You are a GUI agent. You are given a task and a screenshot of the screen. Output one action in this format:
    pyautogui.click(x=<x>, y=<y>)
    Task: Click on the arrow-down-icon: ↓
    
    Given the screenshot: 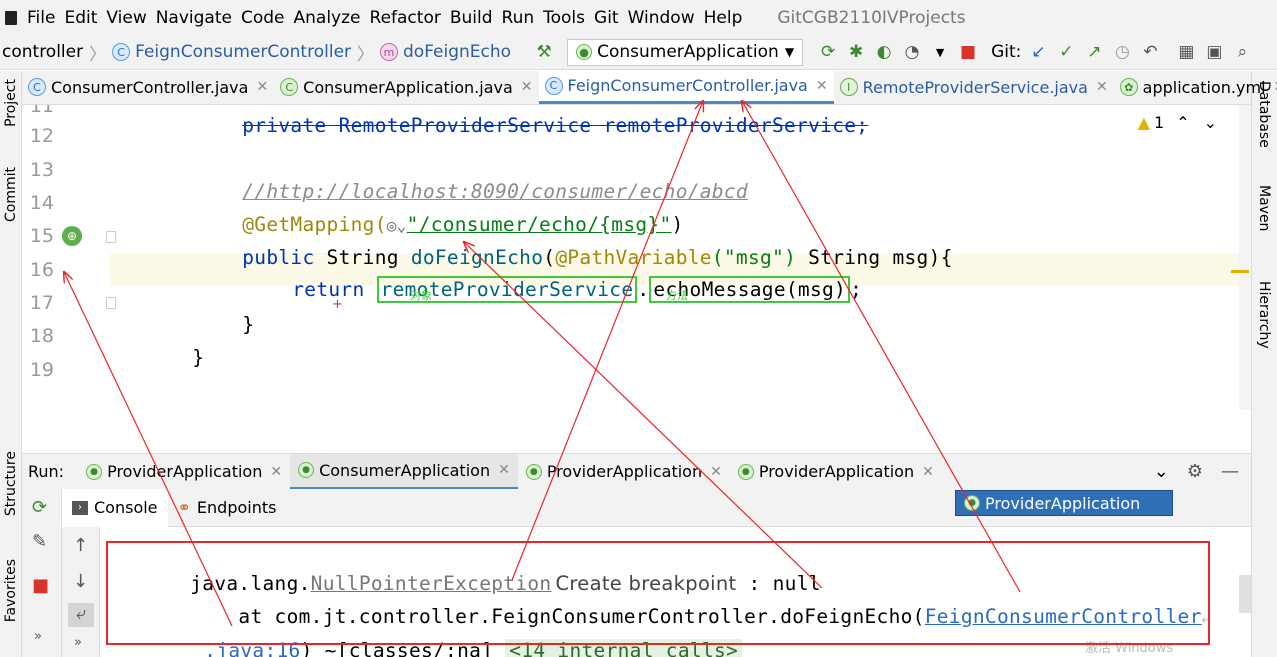 What is the action you would take?
    pyautogui.click(x=80, y=581)
    